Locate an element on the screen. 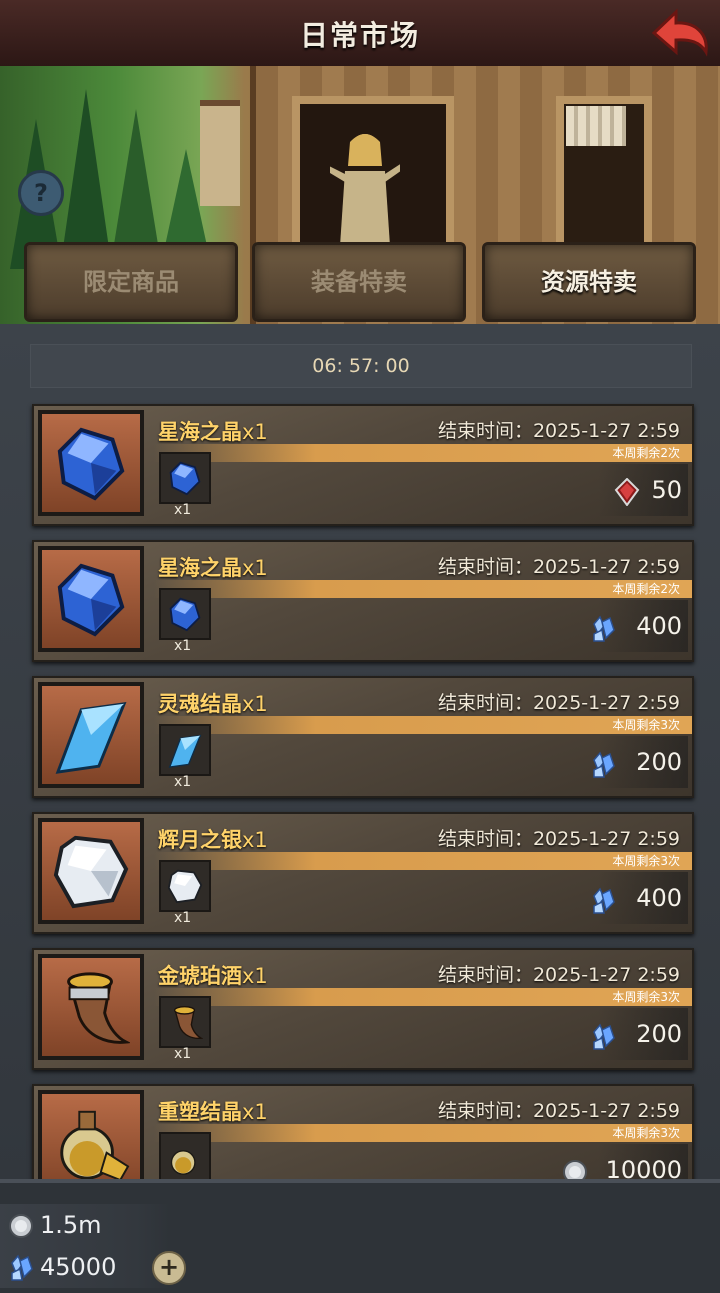  tab-resource-sale: 资源特卖 is located at coordinates (589, 282).